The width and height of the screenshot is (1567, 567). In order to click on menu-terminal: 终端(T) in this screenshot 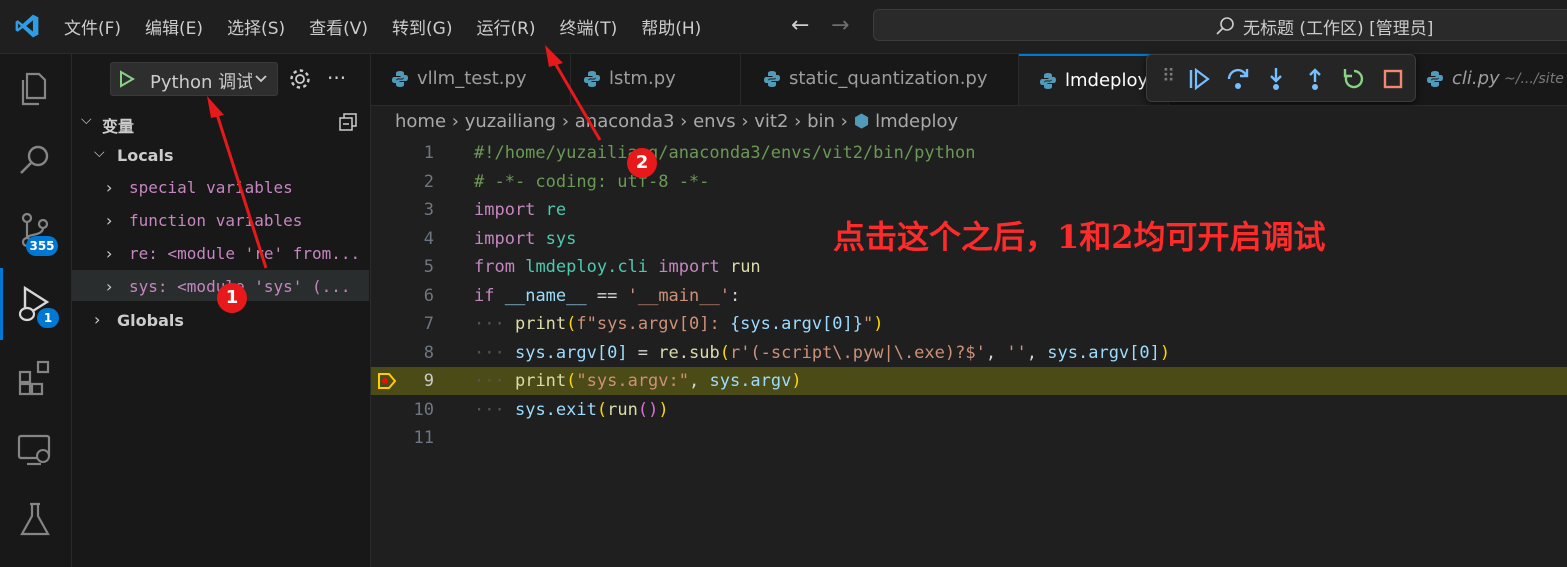, I will do `click(589, 26)`.